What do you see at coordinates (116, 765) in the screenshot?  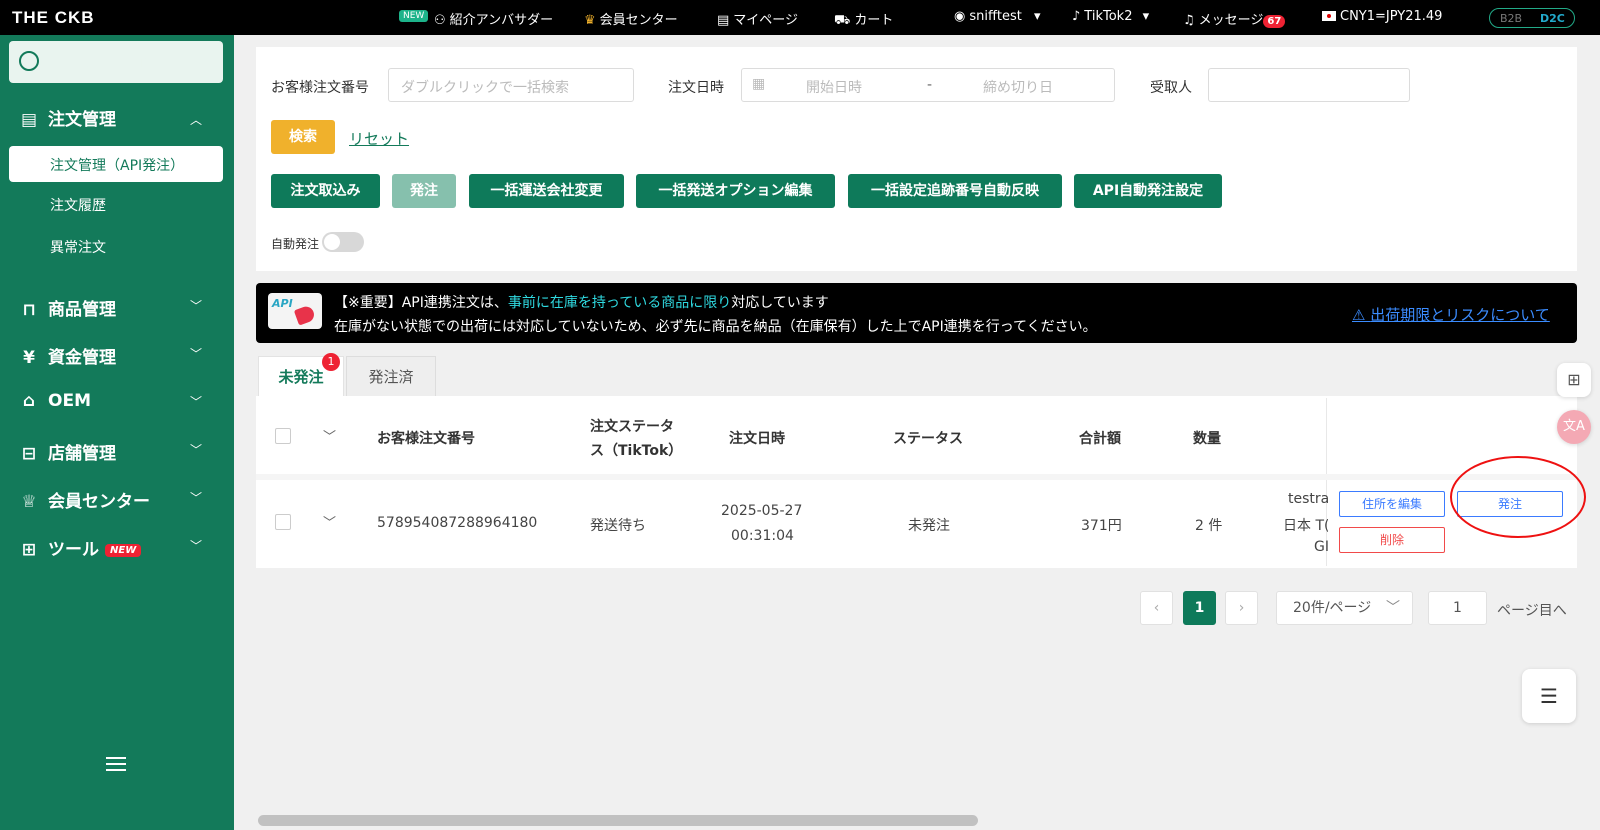 I see `collapse-sidebar-icon` at bounding box center [116, 765].